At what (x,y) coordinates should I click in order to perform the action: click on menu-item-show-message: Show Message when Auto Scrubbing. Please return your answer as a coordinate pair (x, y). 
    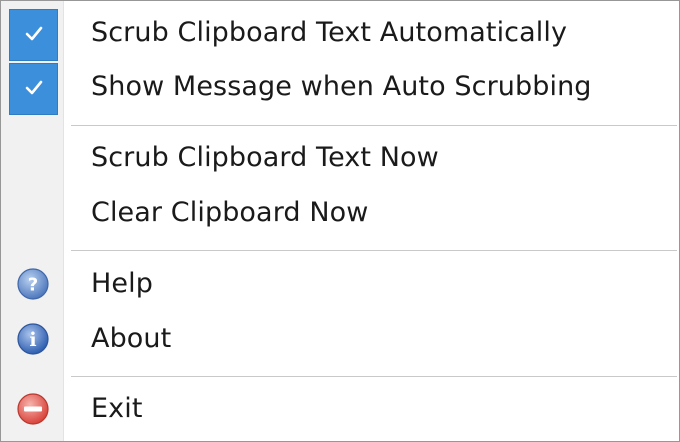
    Looking at the image, I should click on (340, 88).